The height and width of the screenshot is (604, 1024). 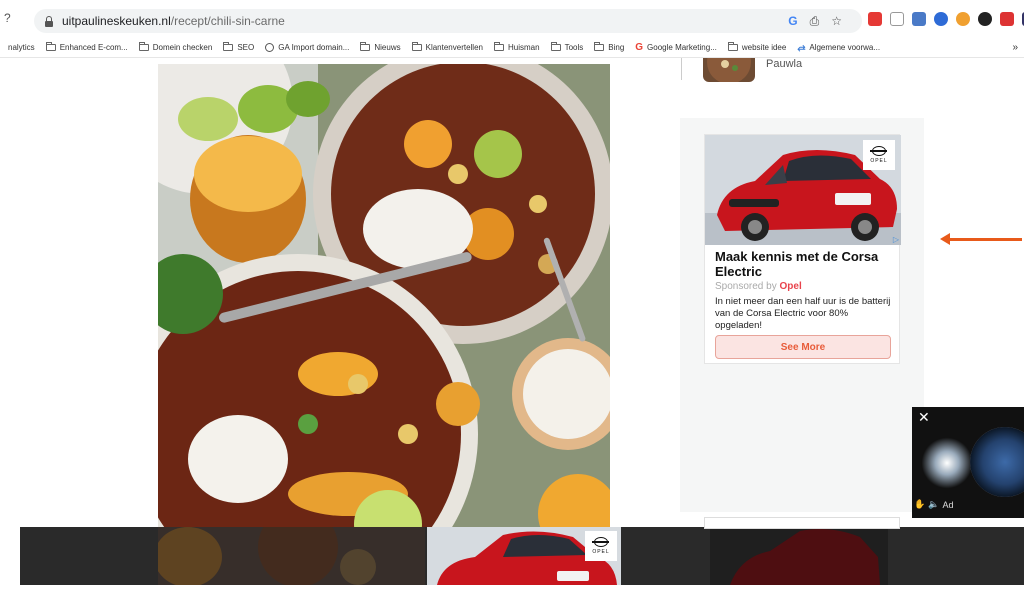 I want to click on volume-icon: 🔈, so click(x=933, y=504).